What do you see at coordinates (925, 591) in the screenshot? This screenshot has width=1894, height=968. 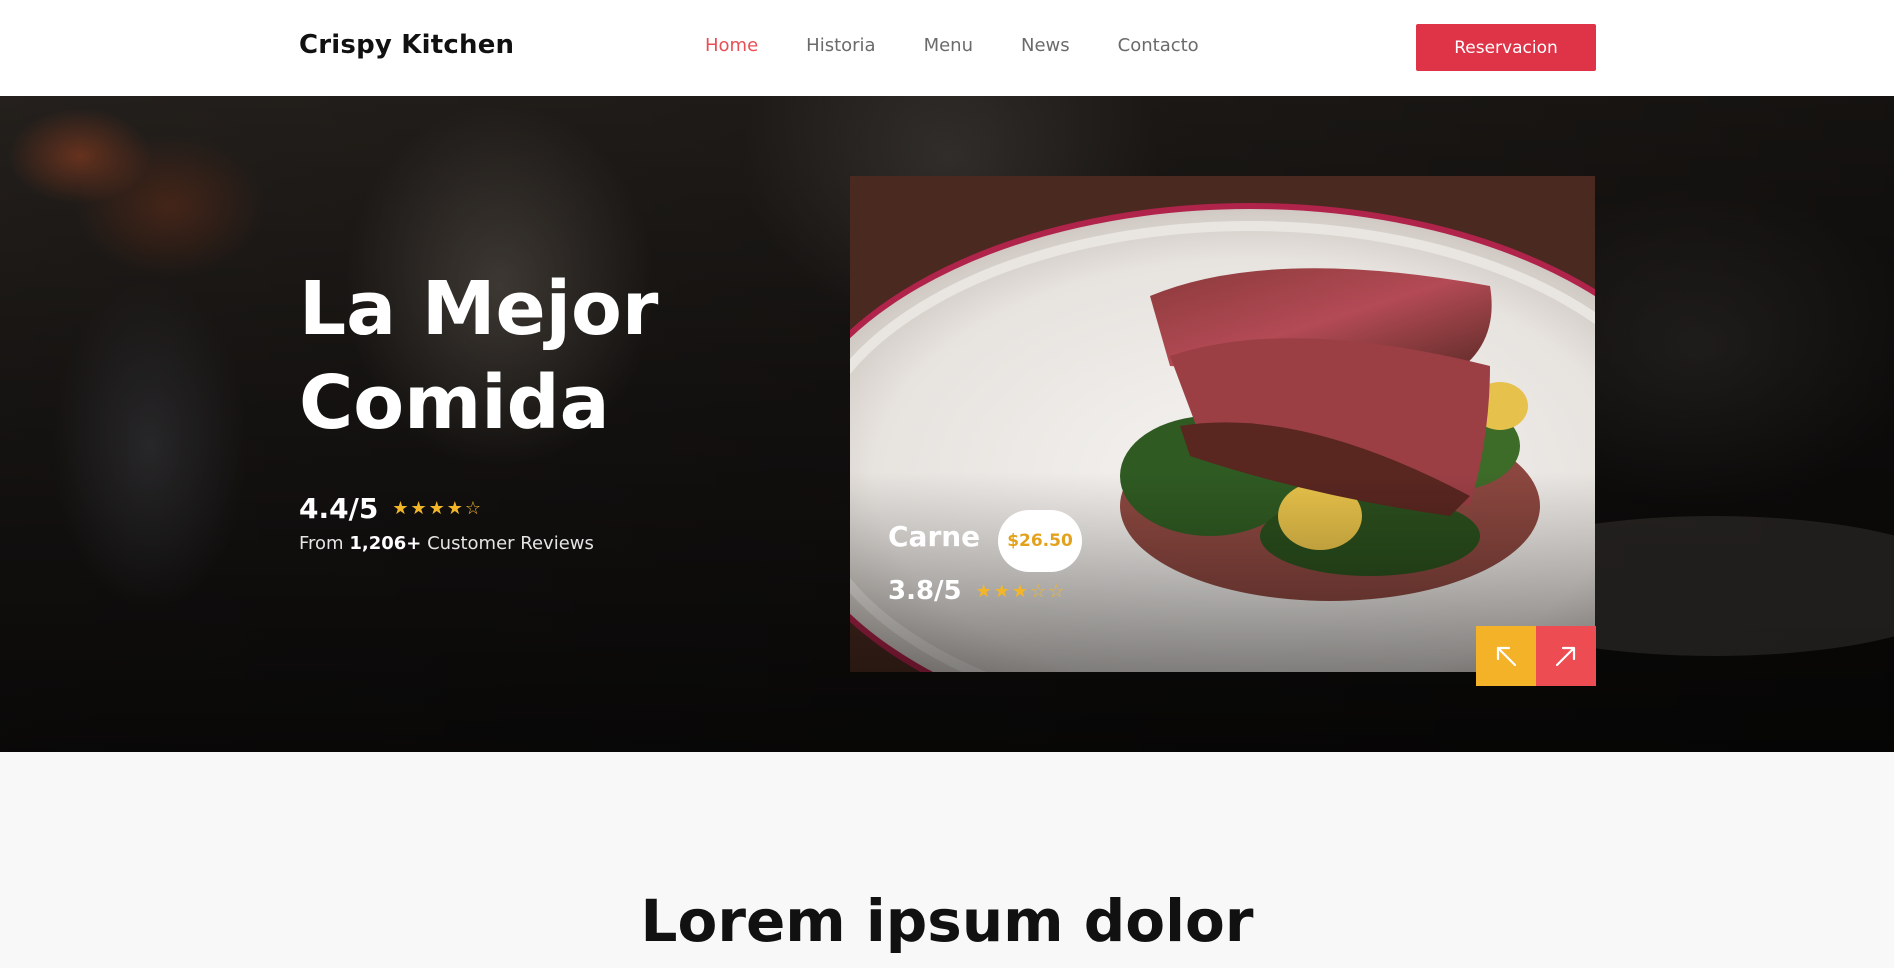 I see `dish-rating-value: 3.8/5` at bounding box center [925, 591].